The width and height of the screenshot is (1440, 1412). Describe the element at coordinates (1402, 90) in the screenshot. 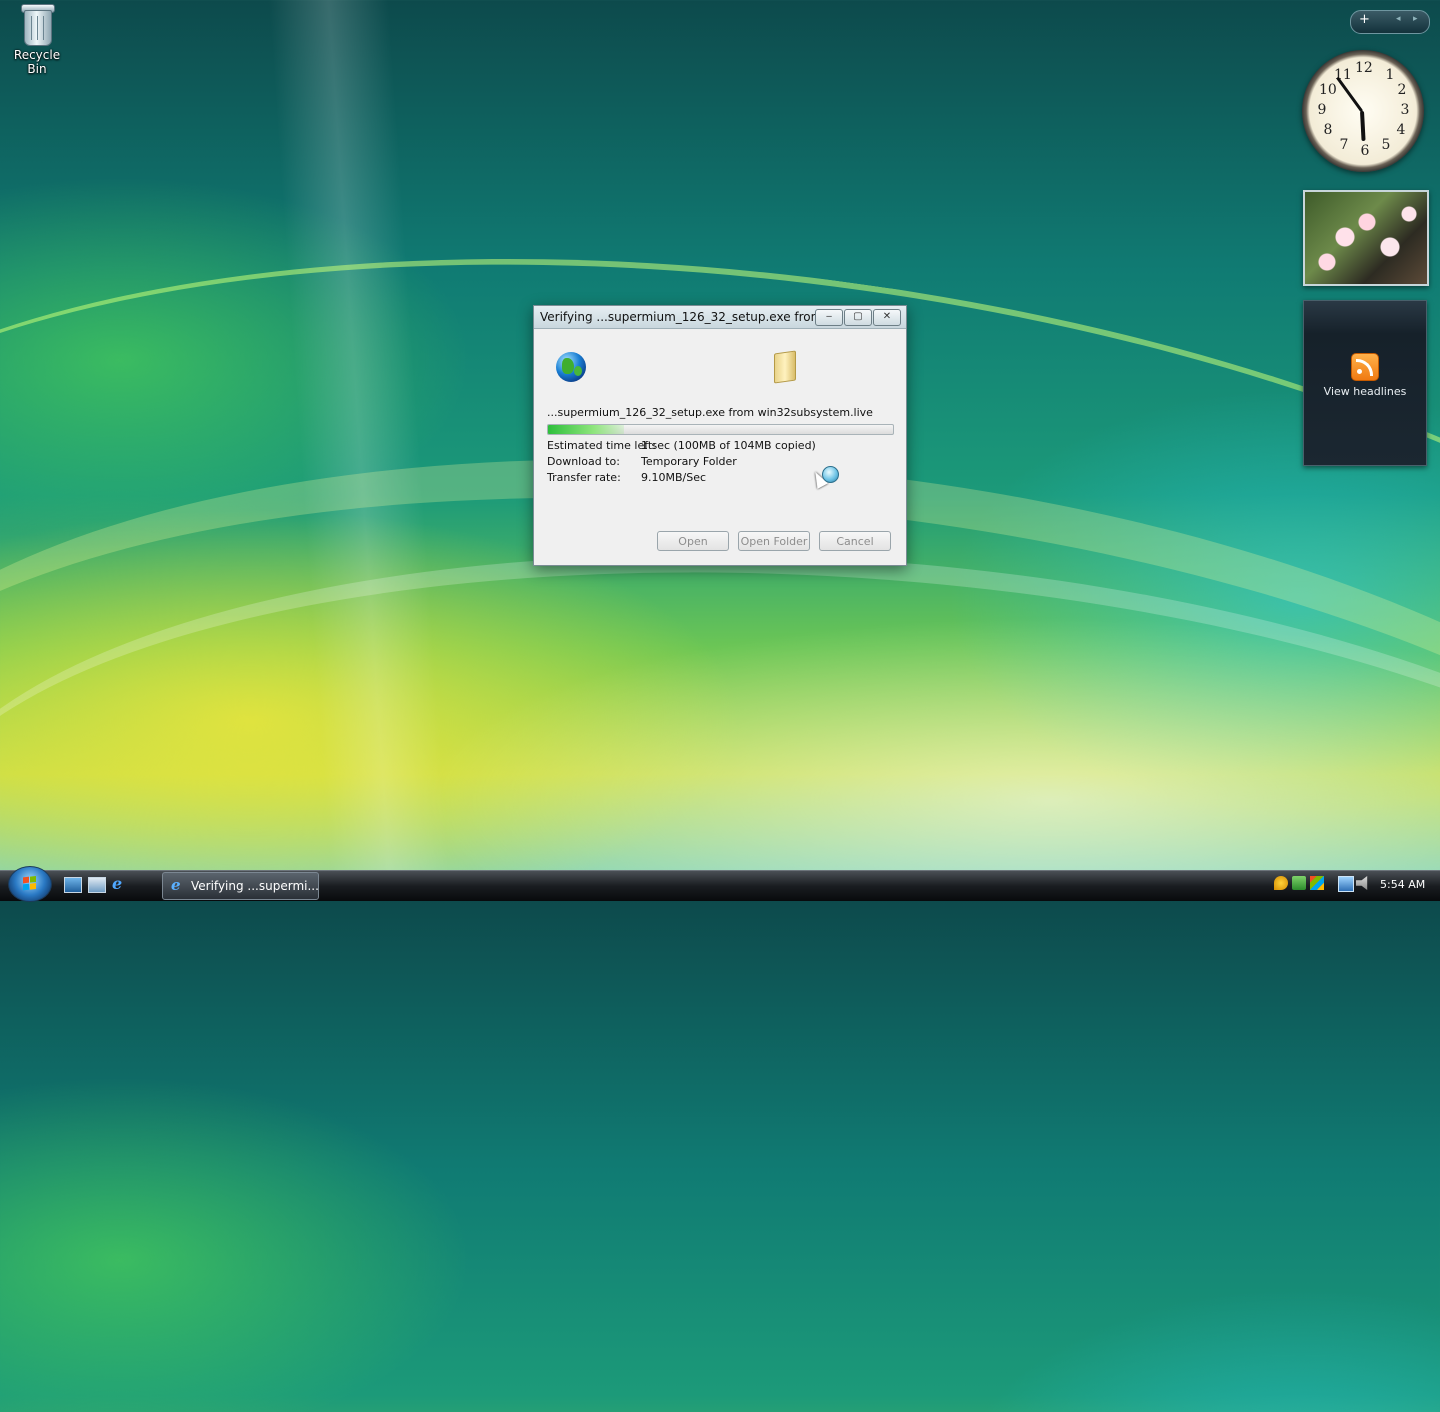

I see `clock-number: 2` at that location.